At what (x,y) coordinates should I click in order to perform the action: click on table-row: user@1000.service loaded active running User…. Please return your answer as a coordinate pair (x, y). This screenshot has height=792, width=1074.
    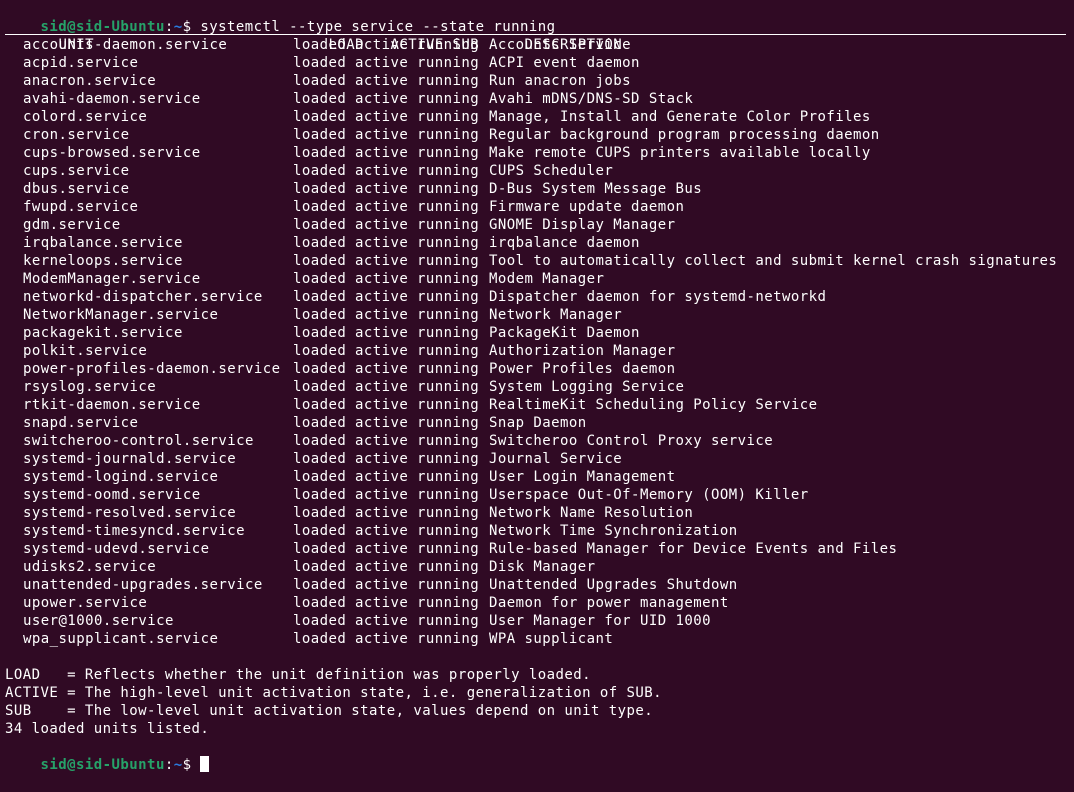
    Looking at the image, I should click on (539, 621).